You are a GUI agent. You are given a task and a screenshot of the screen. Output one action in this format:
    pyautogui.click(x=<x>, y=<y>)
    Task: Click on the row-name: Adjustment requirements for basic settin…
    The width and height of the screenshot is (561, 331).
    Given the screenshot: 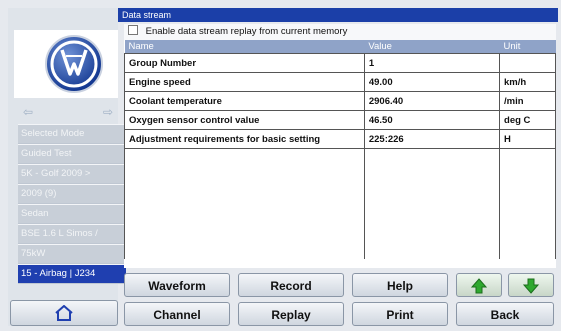 What is the action you would take?
    pyautogui.click(x=244, y=139)
    